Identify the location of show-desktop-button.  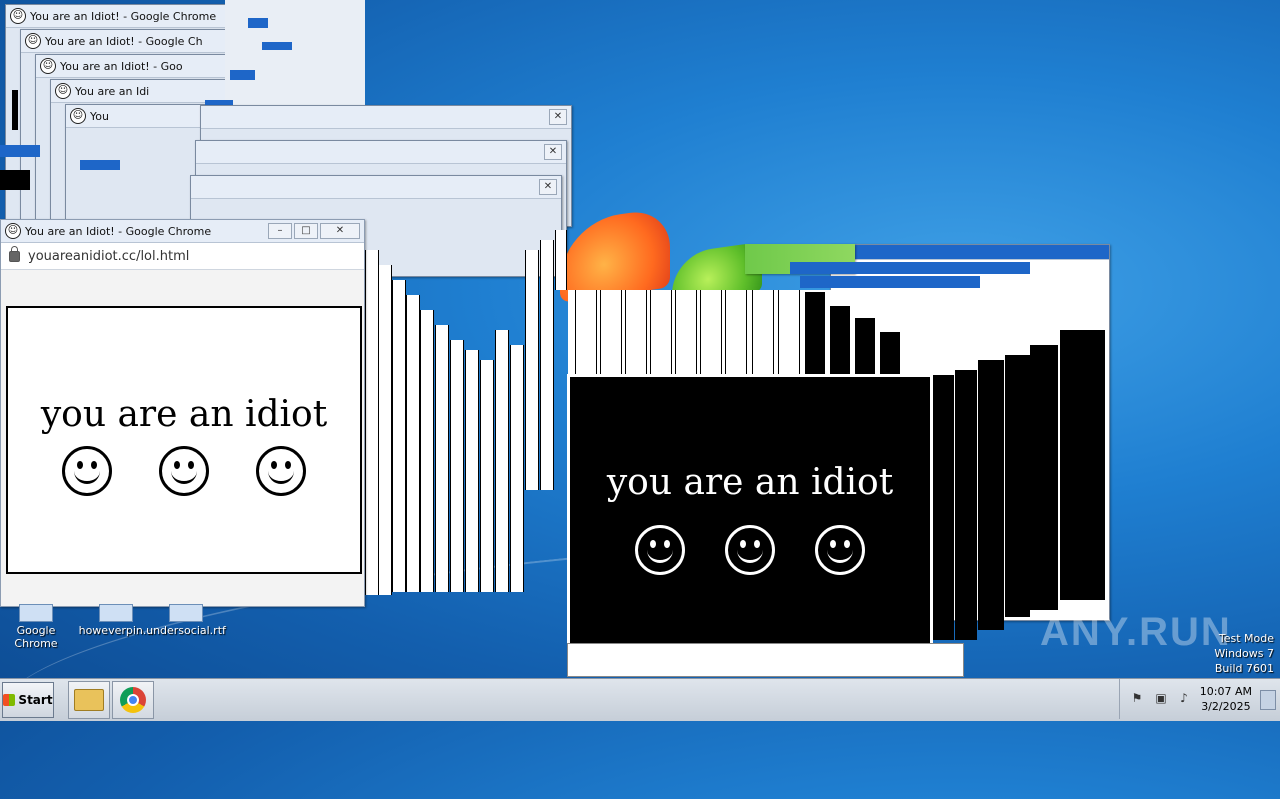
(1268, 700).